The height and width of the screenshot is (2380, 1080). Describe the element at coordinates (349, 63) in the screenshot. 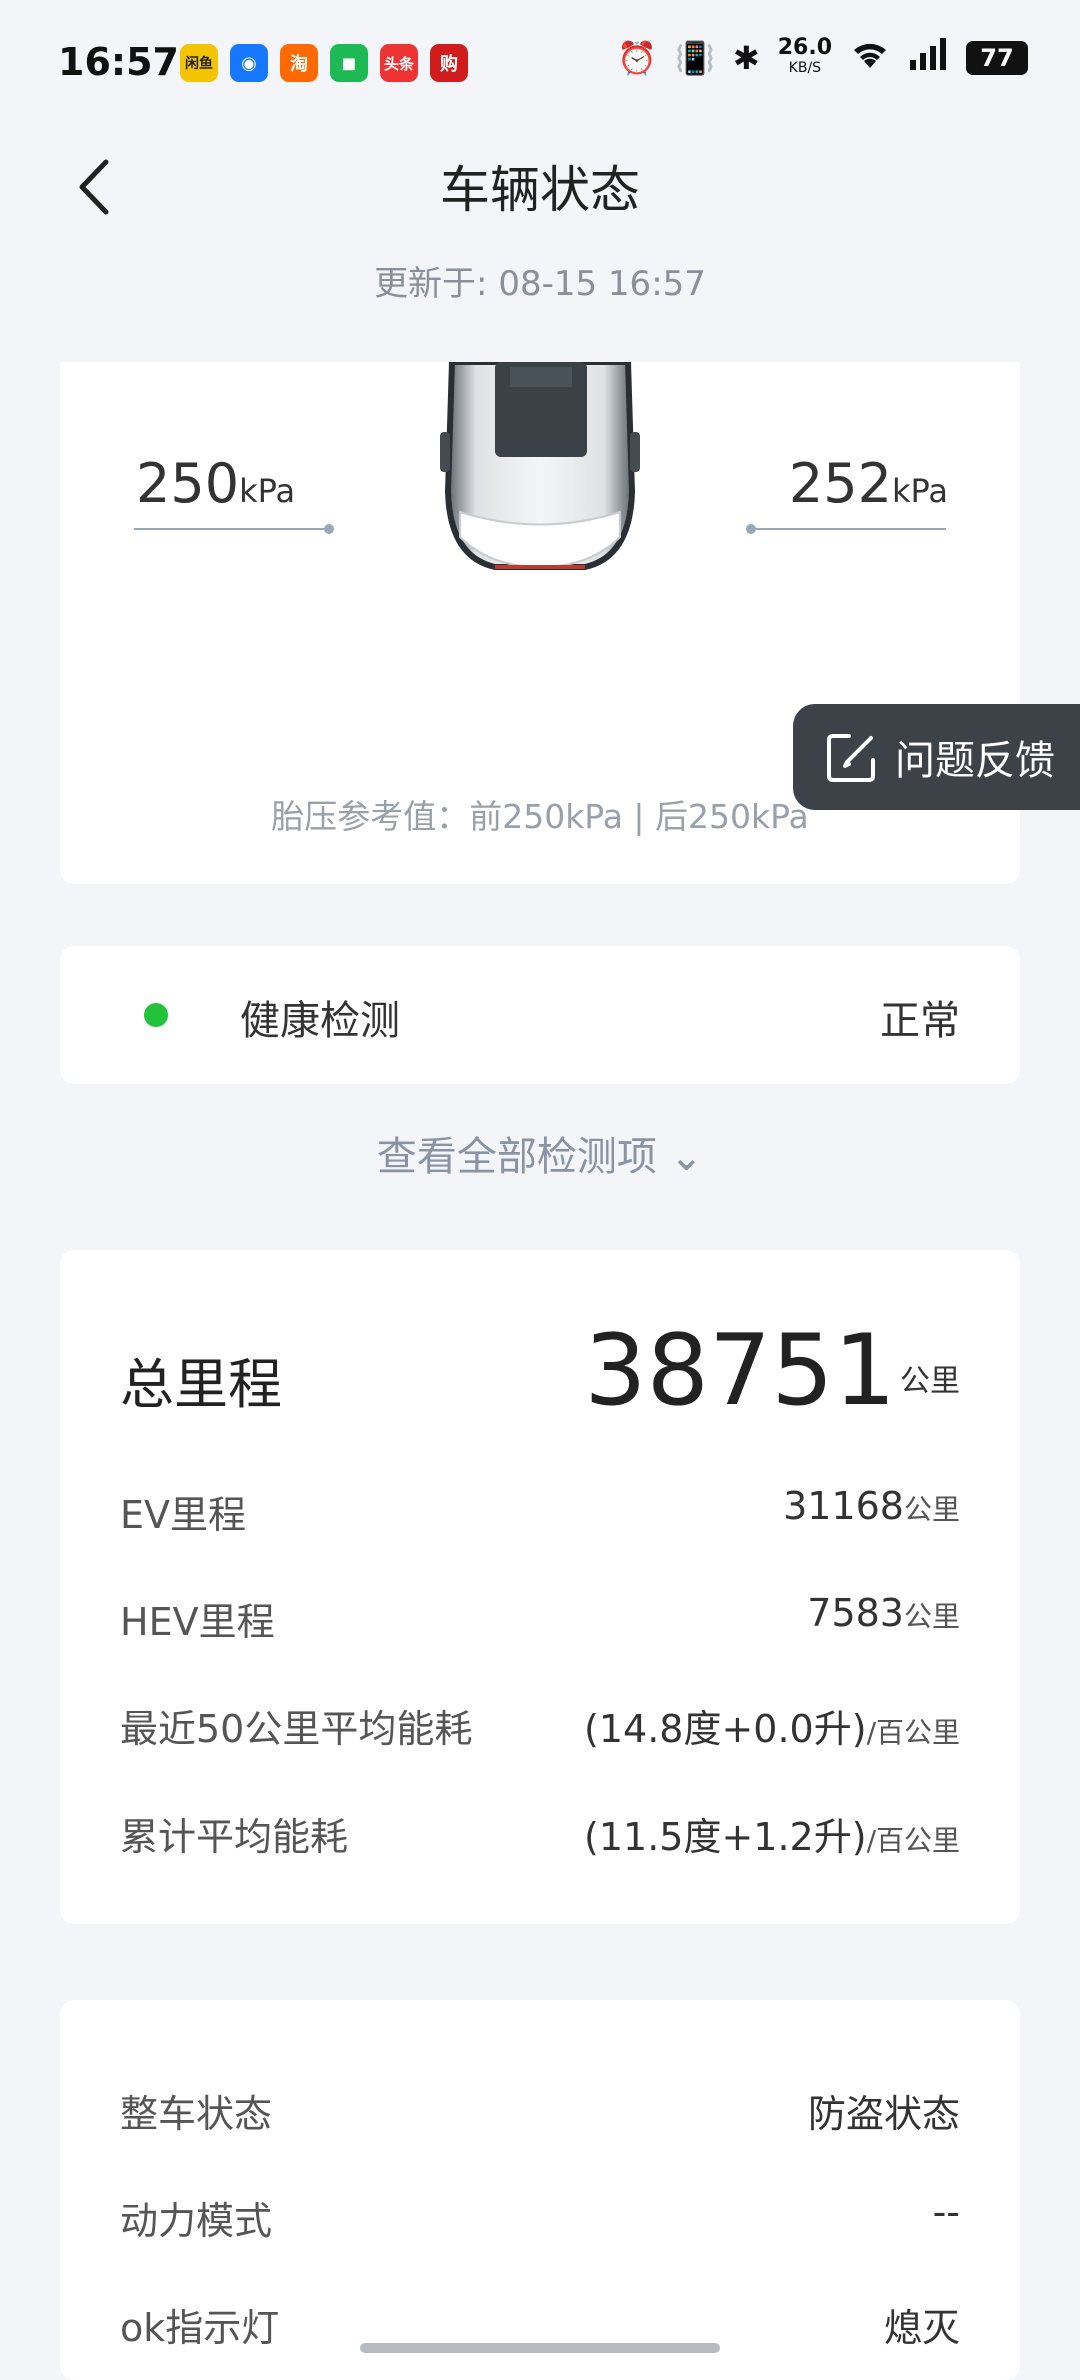

I see `app-icon: ◼` at that location.